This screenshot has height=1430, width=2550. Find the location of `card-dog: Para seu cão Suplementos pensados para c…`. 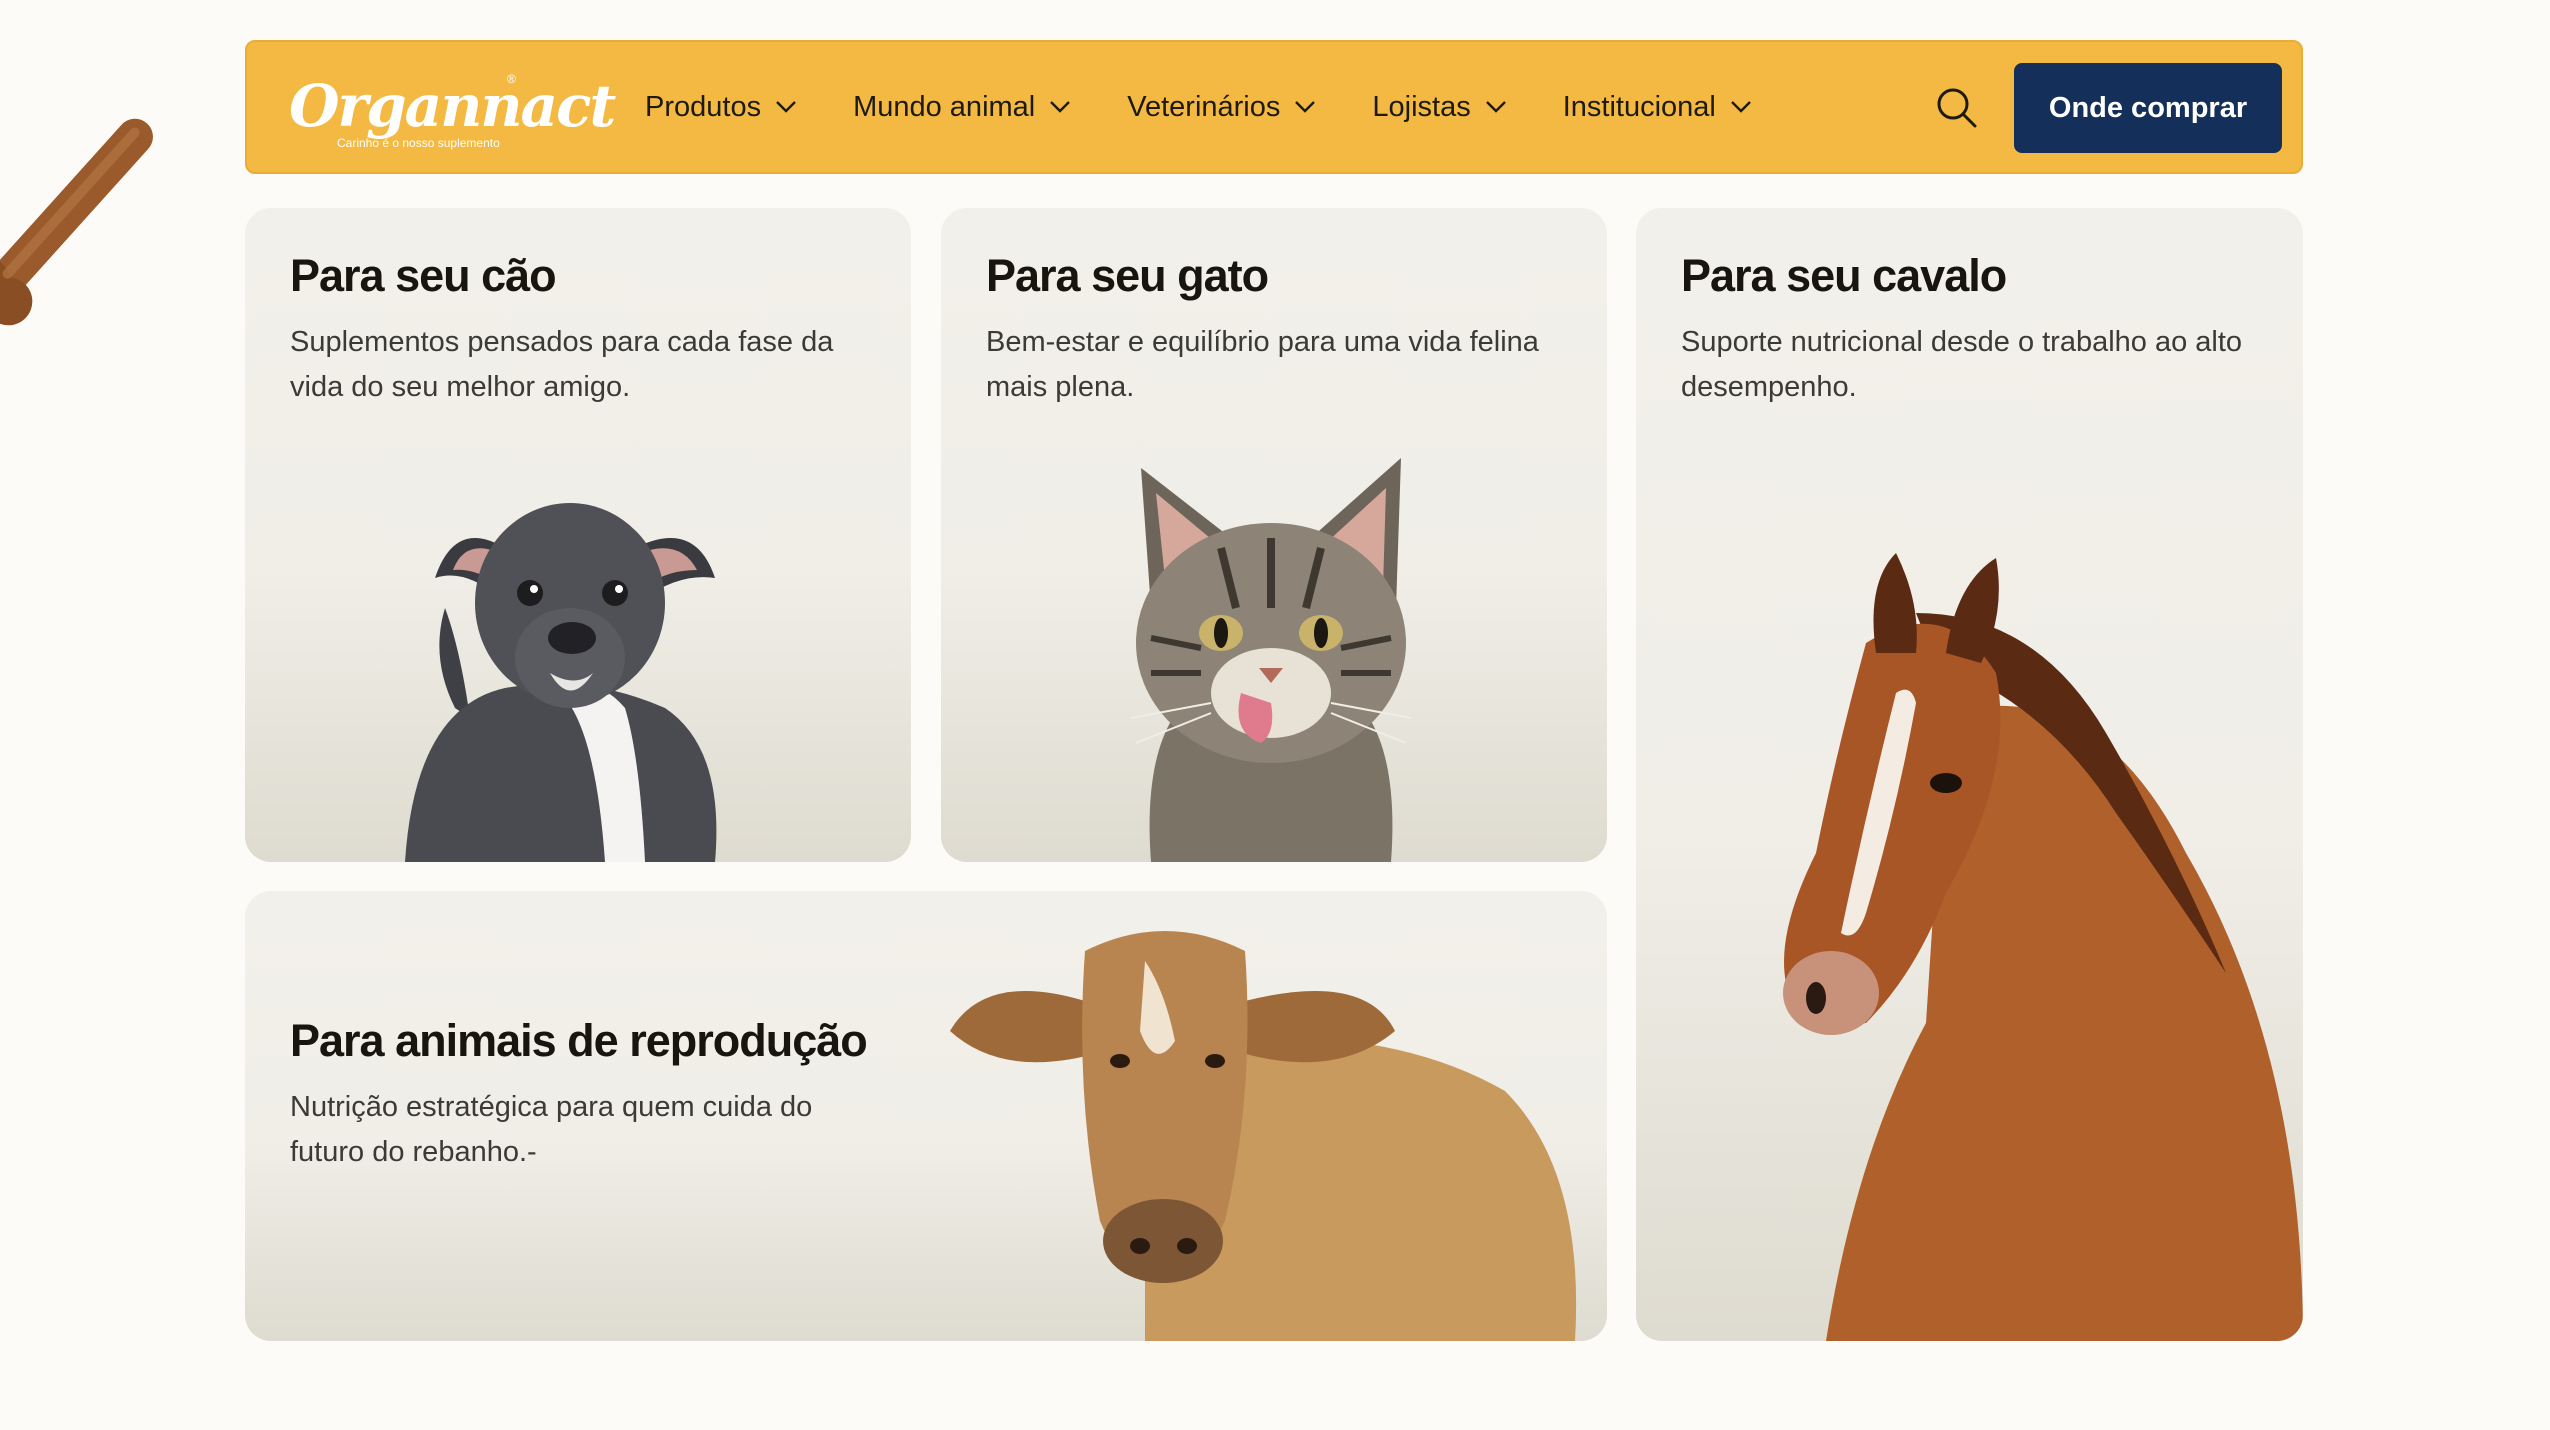

card-dog: Para seu cão Suplementos pensados para c… is located at coordinates (578, 535).